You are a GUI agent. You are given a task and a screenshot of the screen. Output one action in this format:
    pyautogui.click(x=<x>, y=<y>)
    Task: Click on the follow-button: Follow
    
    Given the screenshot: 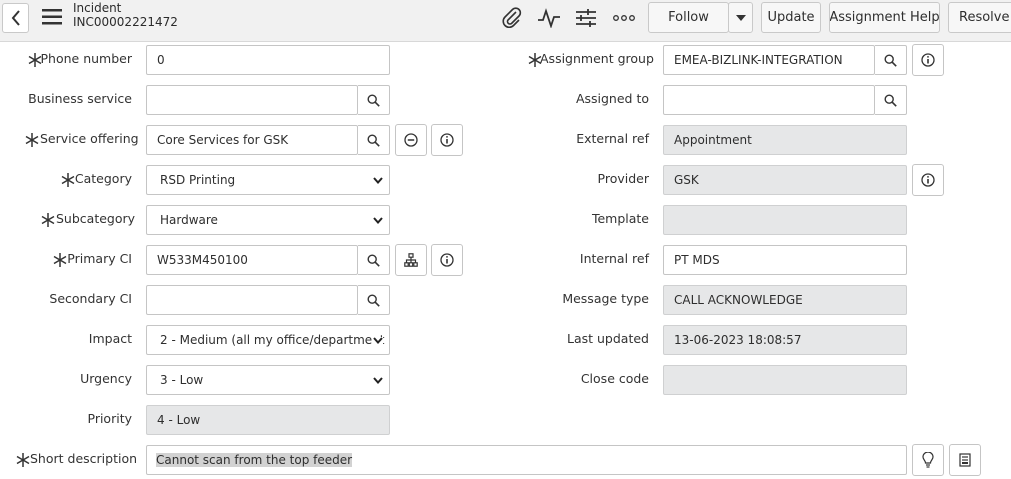 What is the action you would take?
    pyautogui.click(x=688, y=17)
    